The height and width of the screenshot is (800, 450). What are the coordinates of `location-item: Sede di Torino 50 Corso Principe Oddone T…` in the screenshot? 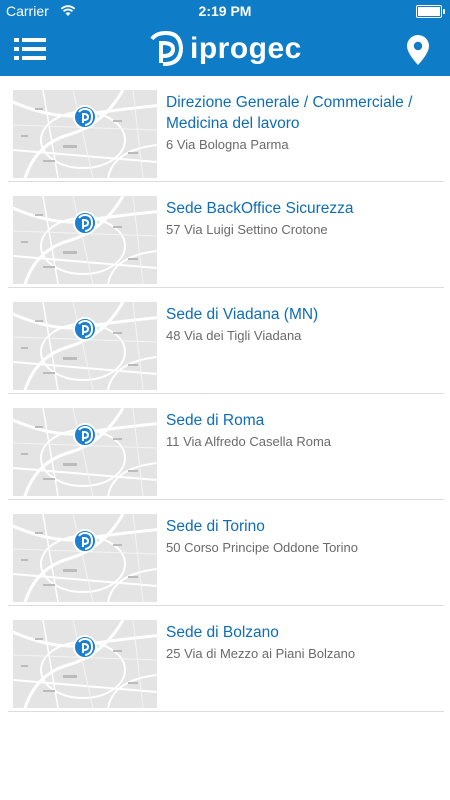 It's located at (226, 553).